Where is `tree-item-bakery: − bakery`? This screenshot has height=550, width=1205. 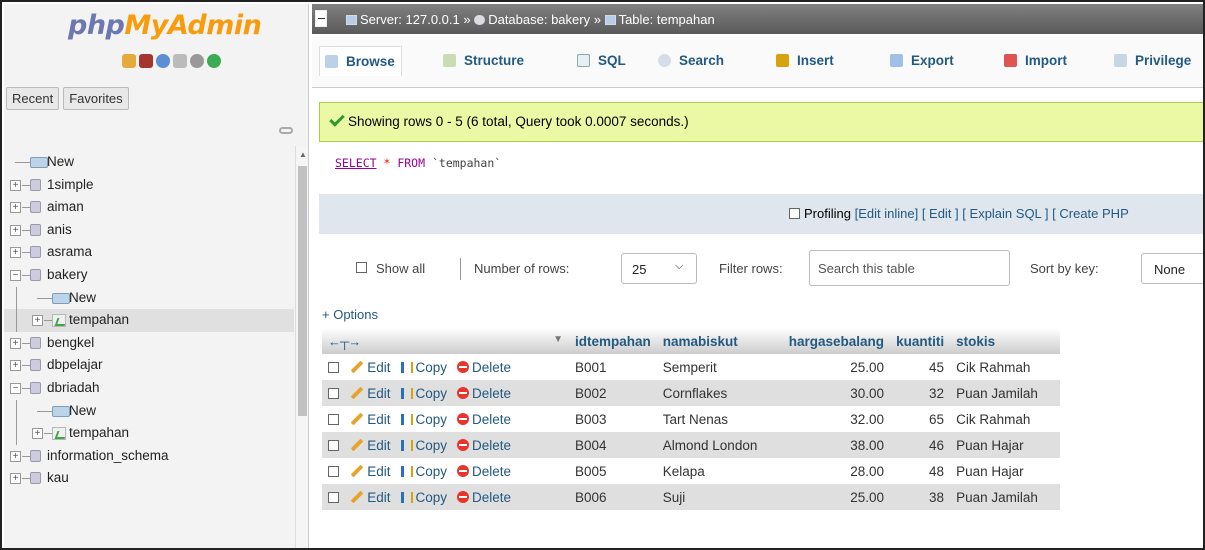
tree-item-bakery: − bakery is located at coordinates (149, 275).